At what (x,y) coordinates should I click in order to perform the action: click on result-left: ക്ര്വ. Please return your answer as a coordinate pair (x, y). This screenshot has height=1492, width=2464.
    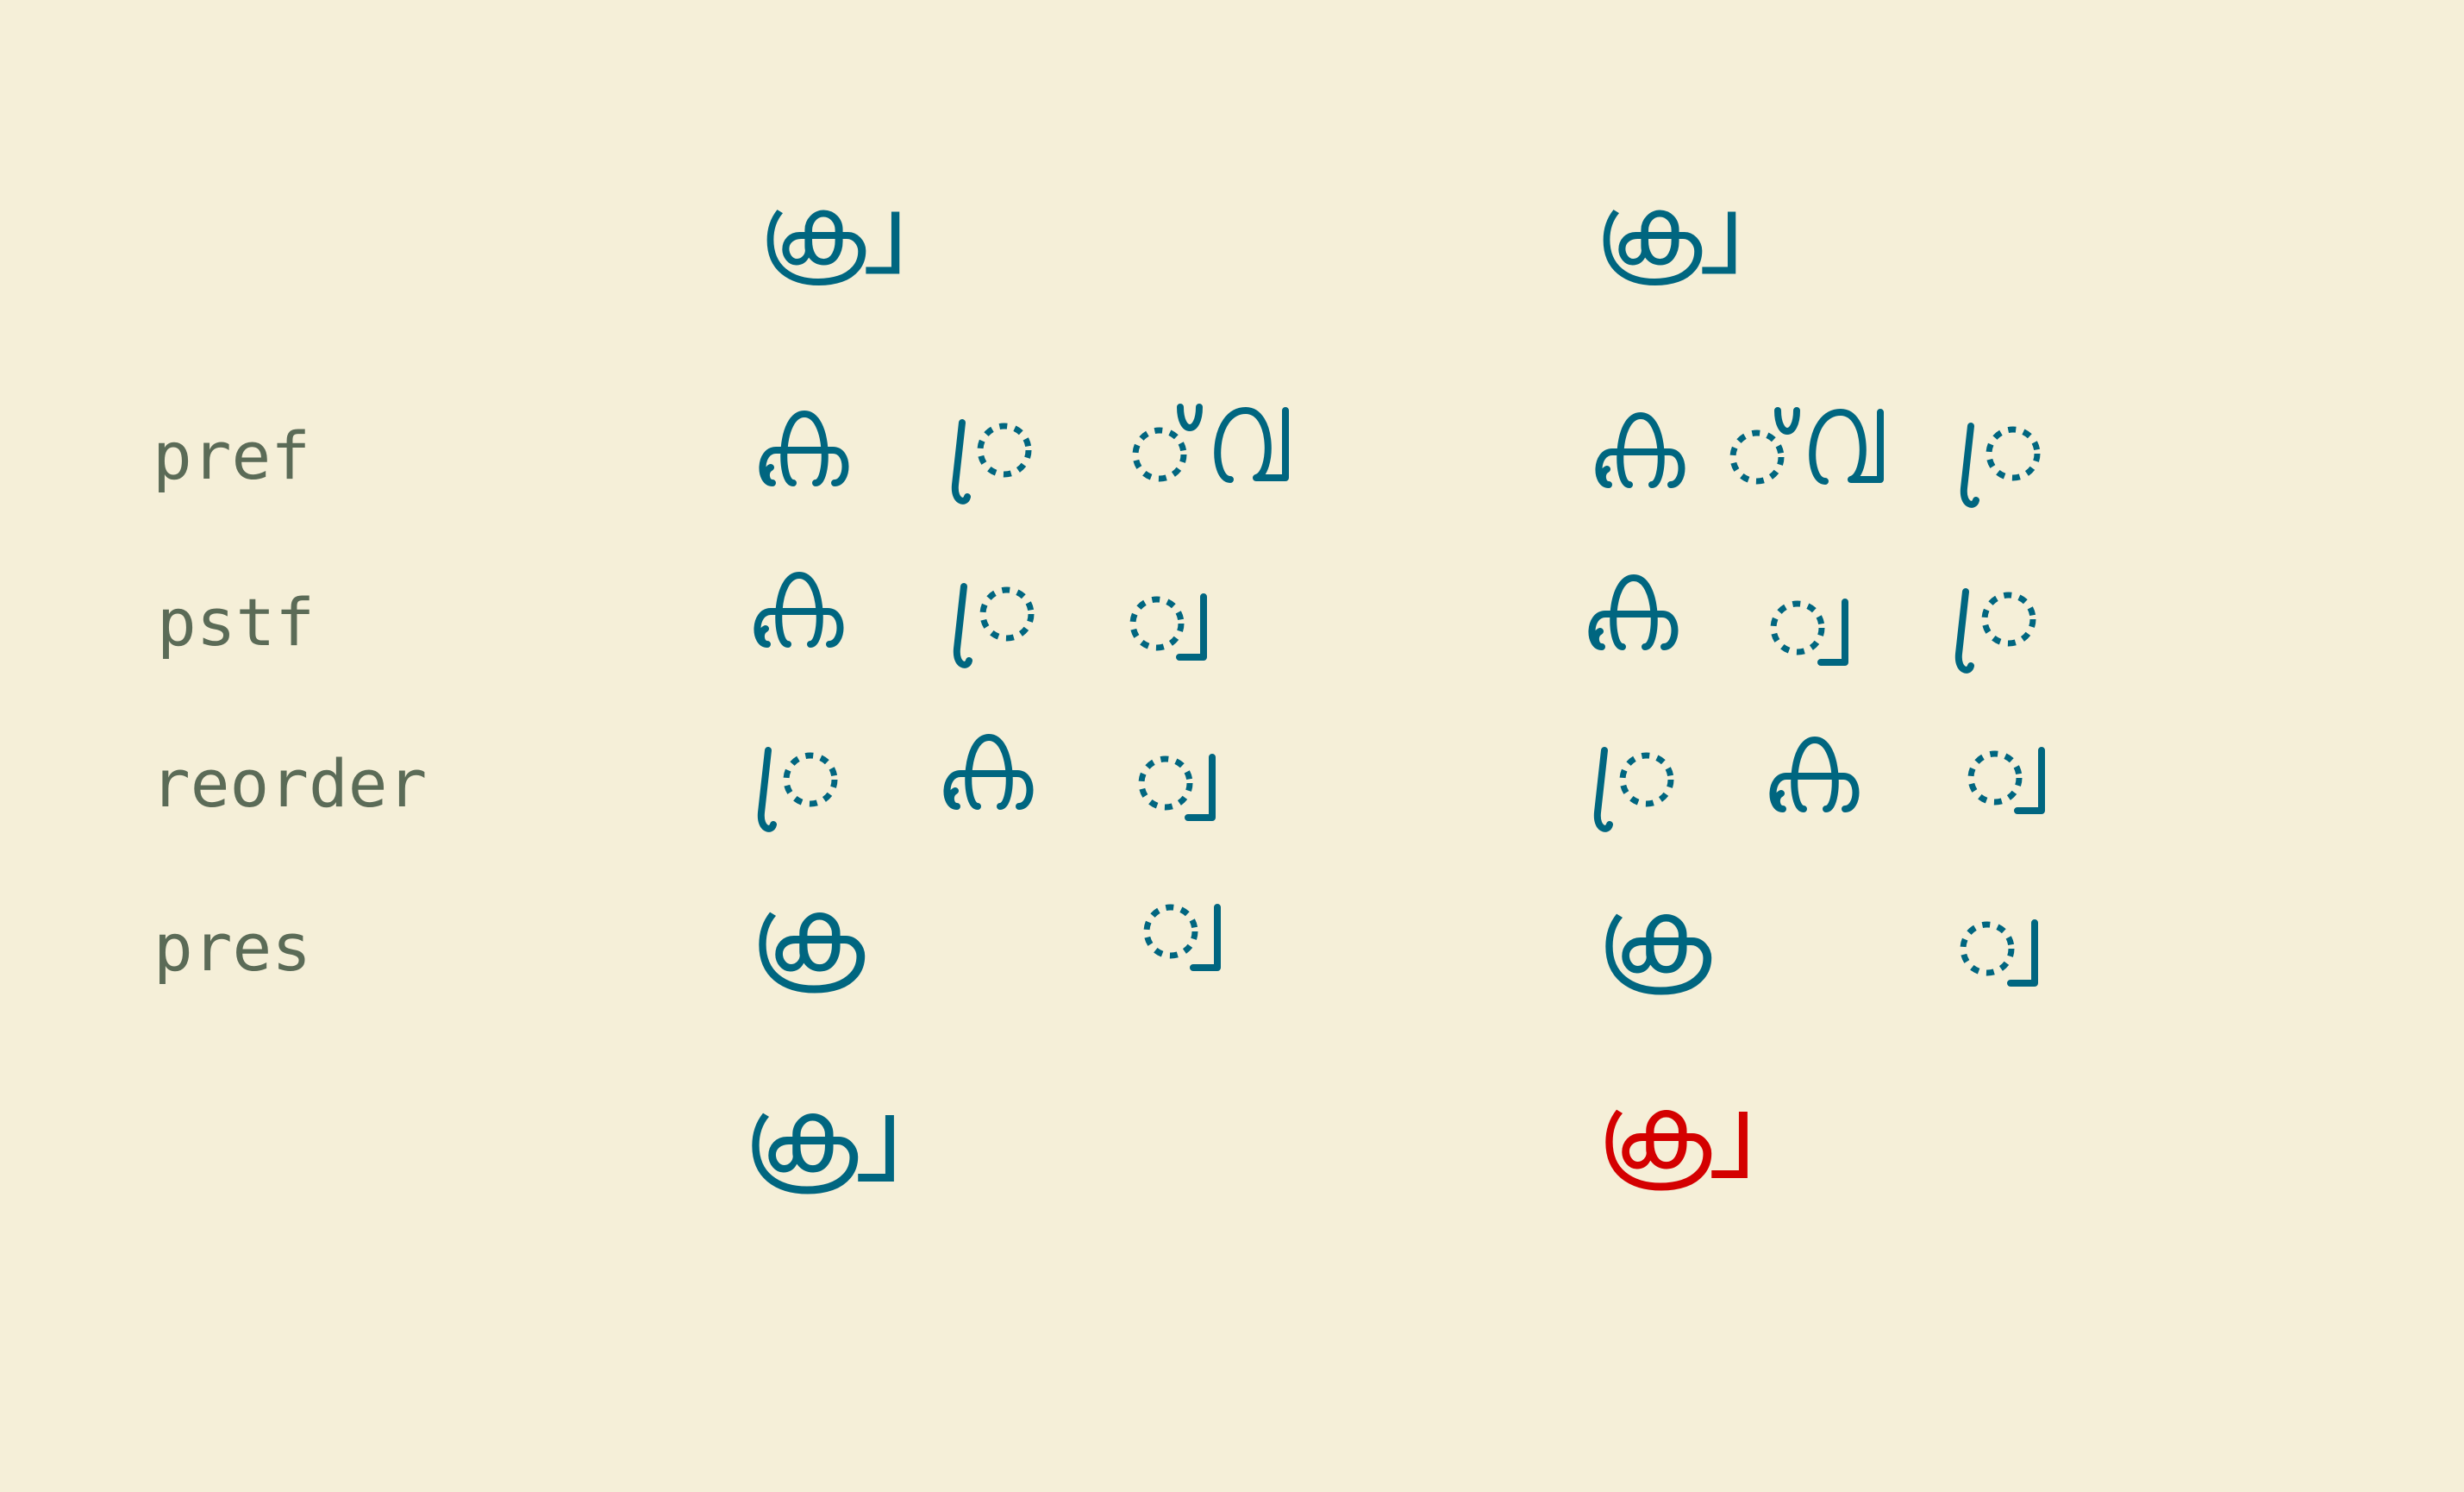
    Looking at the image, I should click on (818, 1136).